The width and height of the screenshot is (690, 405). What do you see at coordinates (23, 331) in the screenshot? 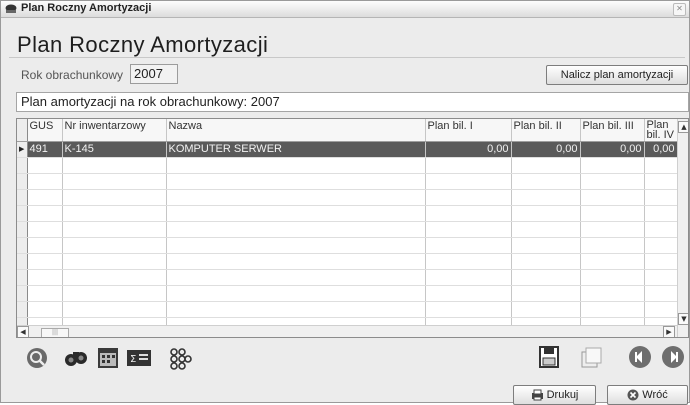
I see `scroll-left-icon: ◀` at bounding box center [23, 331].